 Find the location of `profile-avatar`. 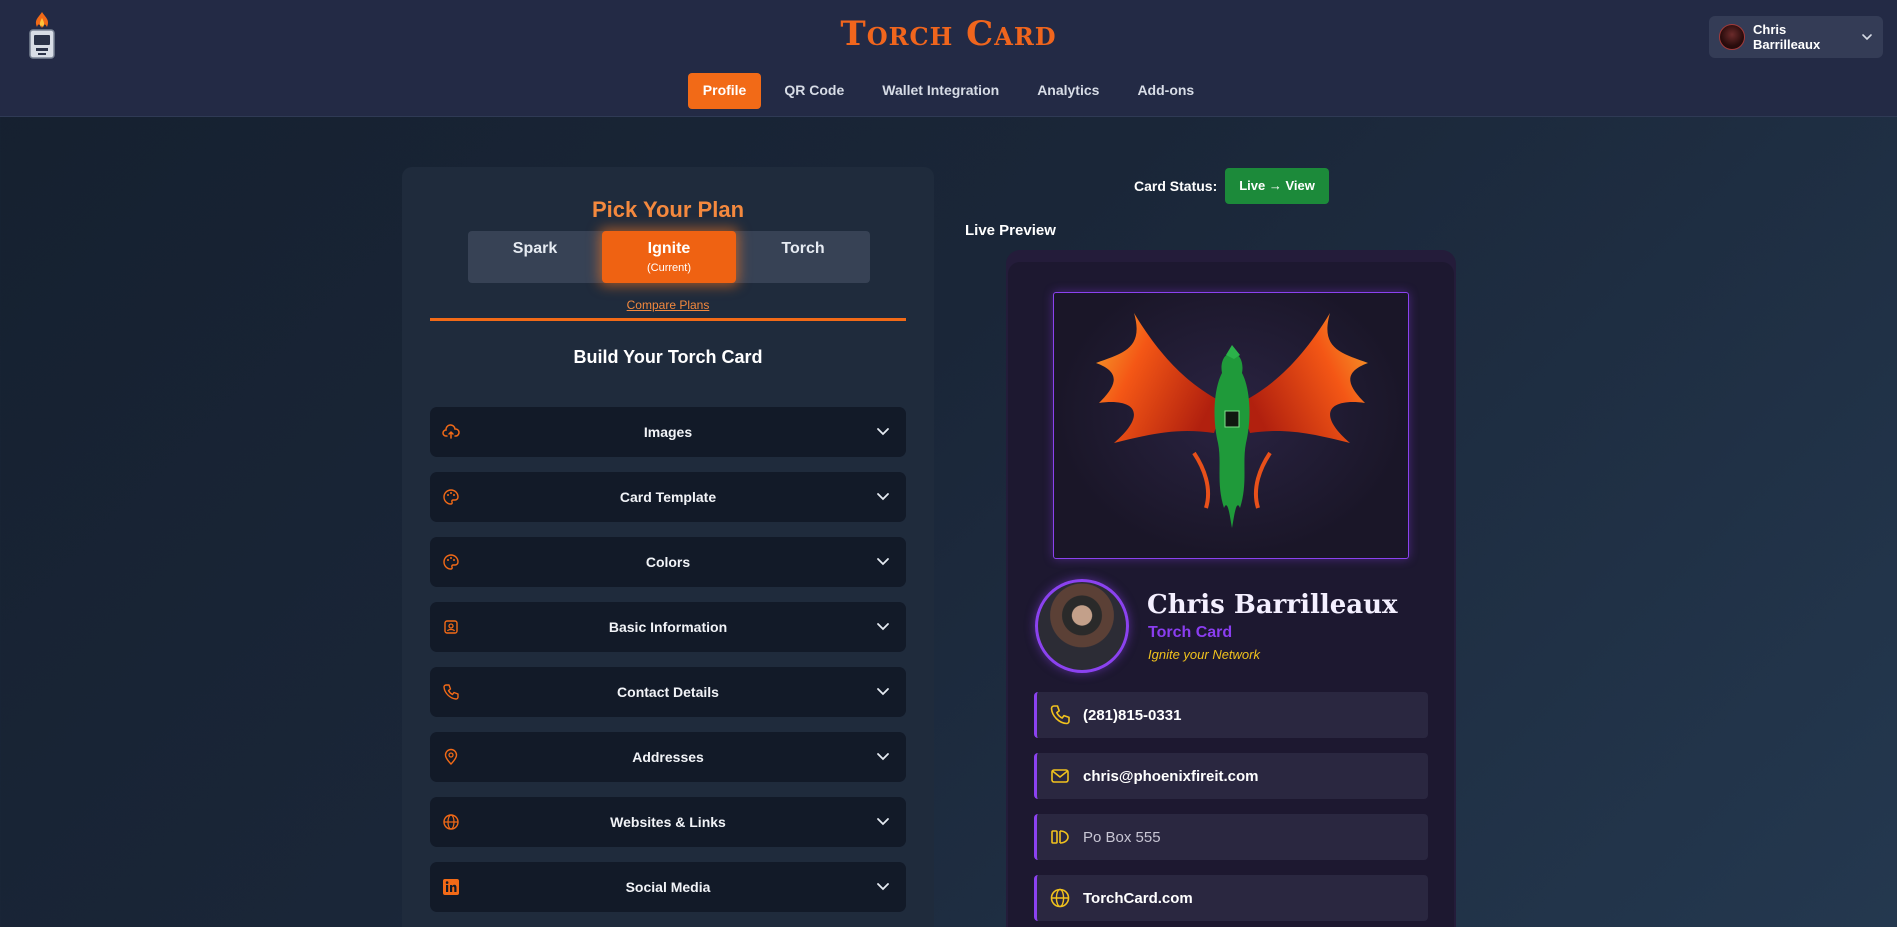

profile-avatar is located at coordinates (1082, 626).